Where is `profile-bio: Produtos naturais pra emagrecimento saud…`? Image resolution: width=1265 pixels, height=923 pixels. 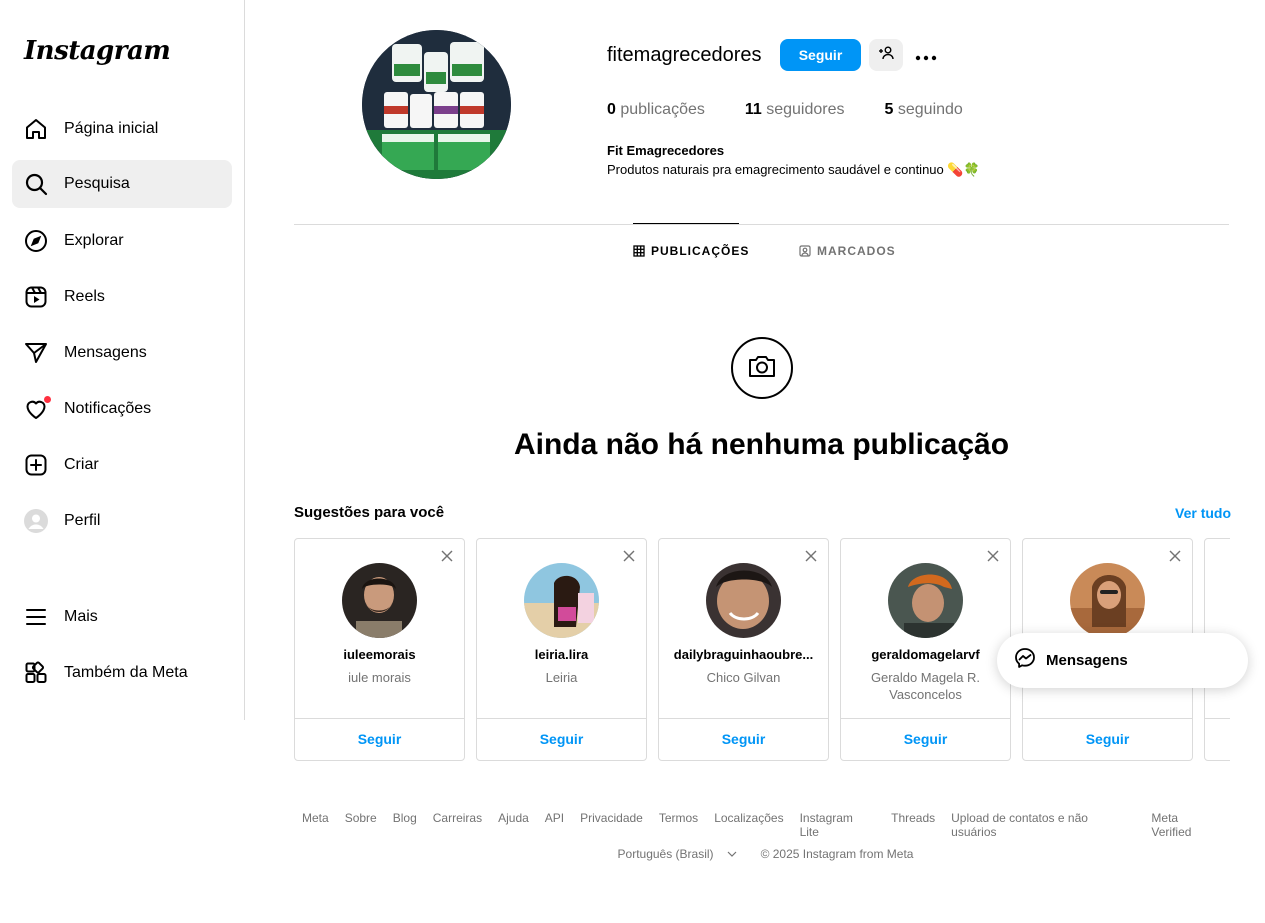 profile-bio: Produtos naturais pra emagrecimento saud… is located at coordinates (793, 169).